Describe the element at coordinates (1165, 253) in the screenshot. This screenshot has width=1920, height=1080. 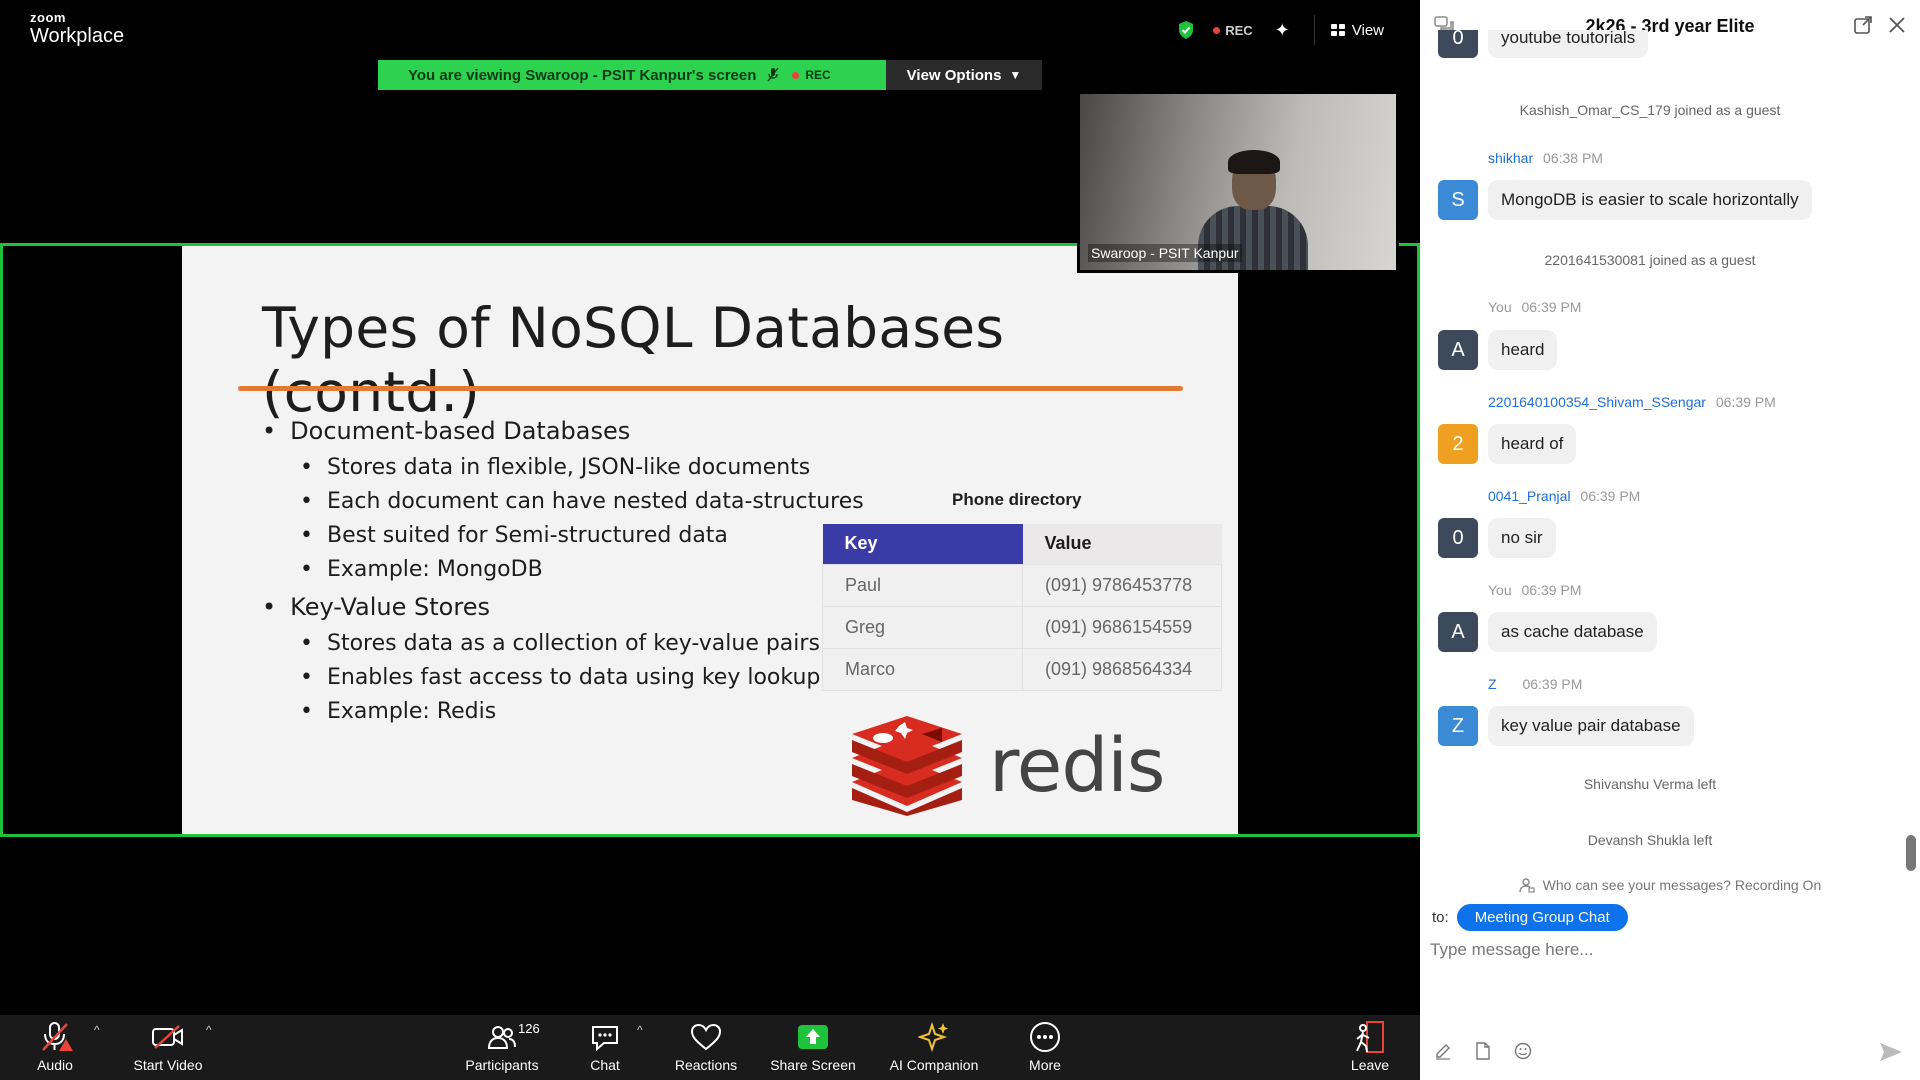
I see `video-participant-name: Swaroop - PSIT Kanpur` at that location.